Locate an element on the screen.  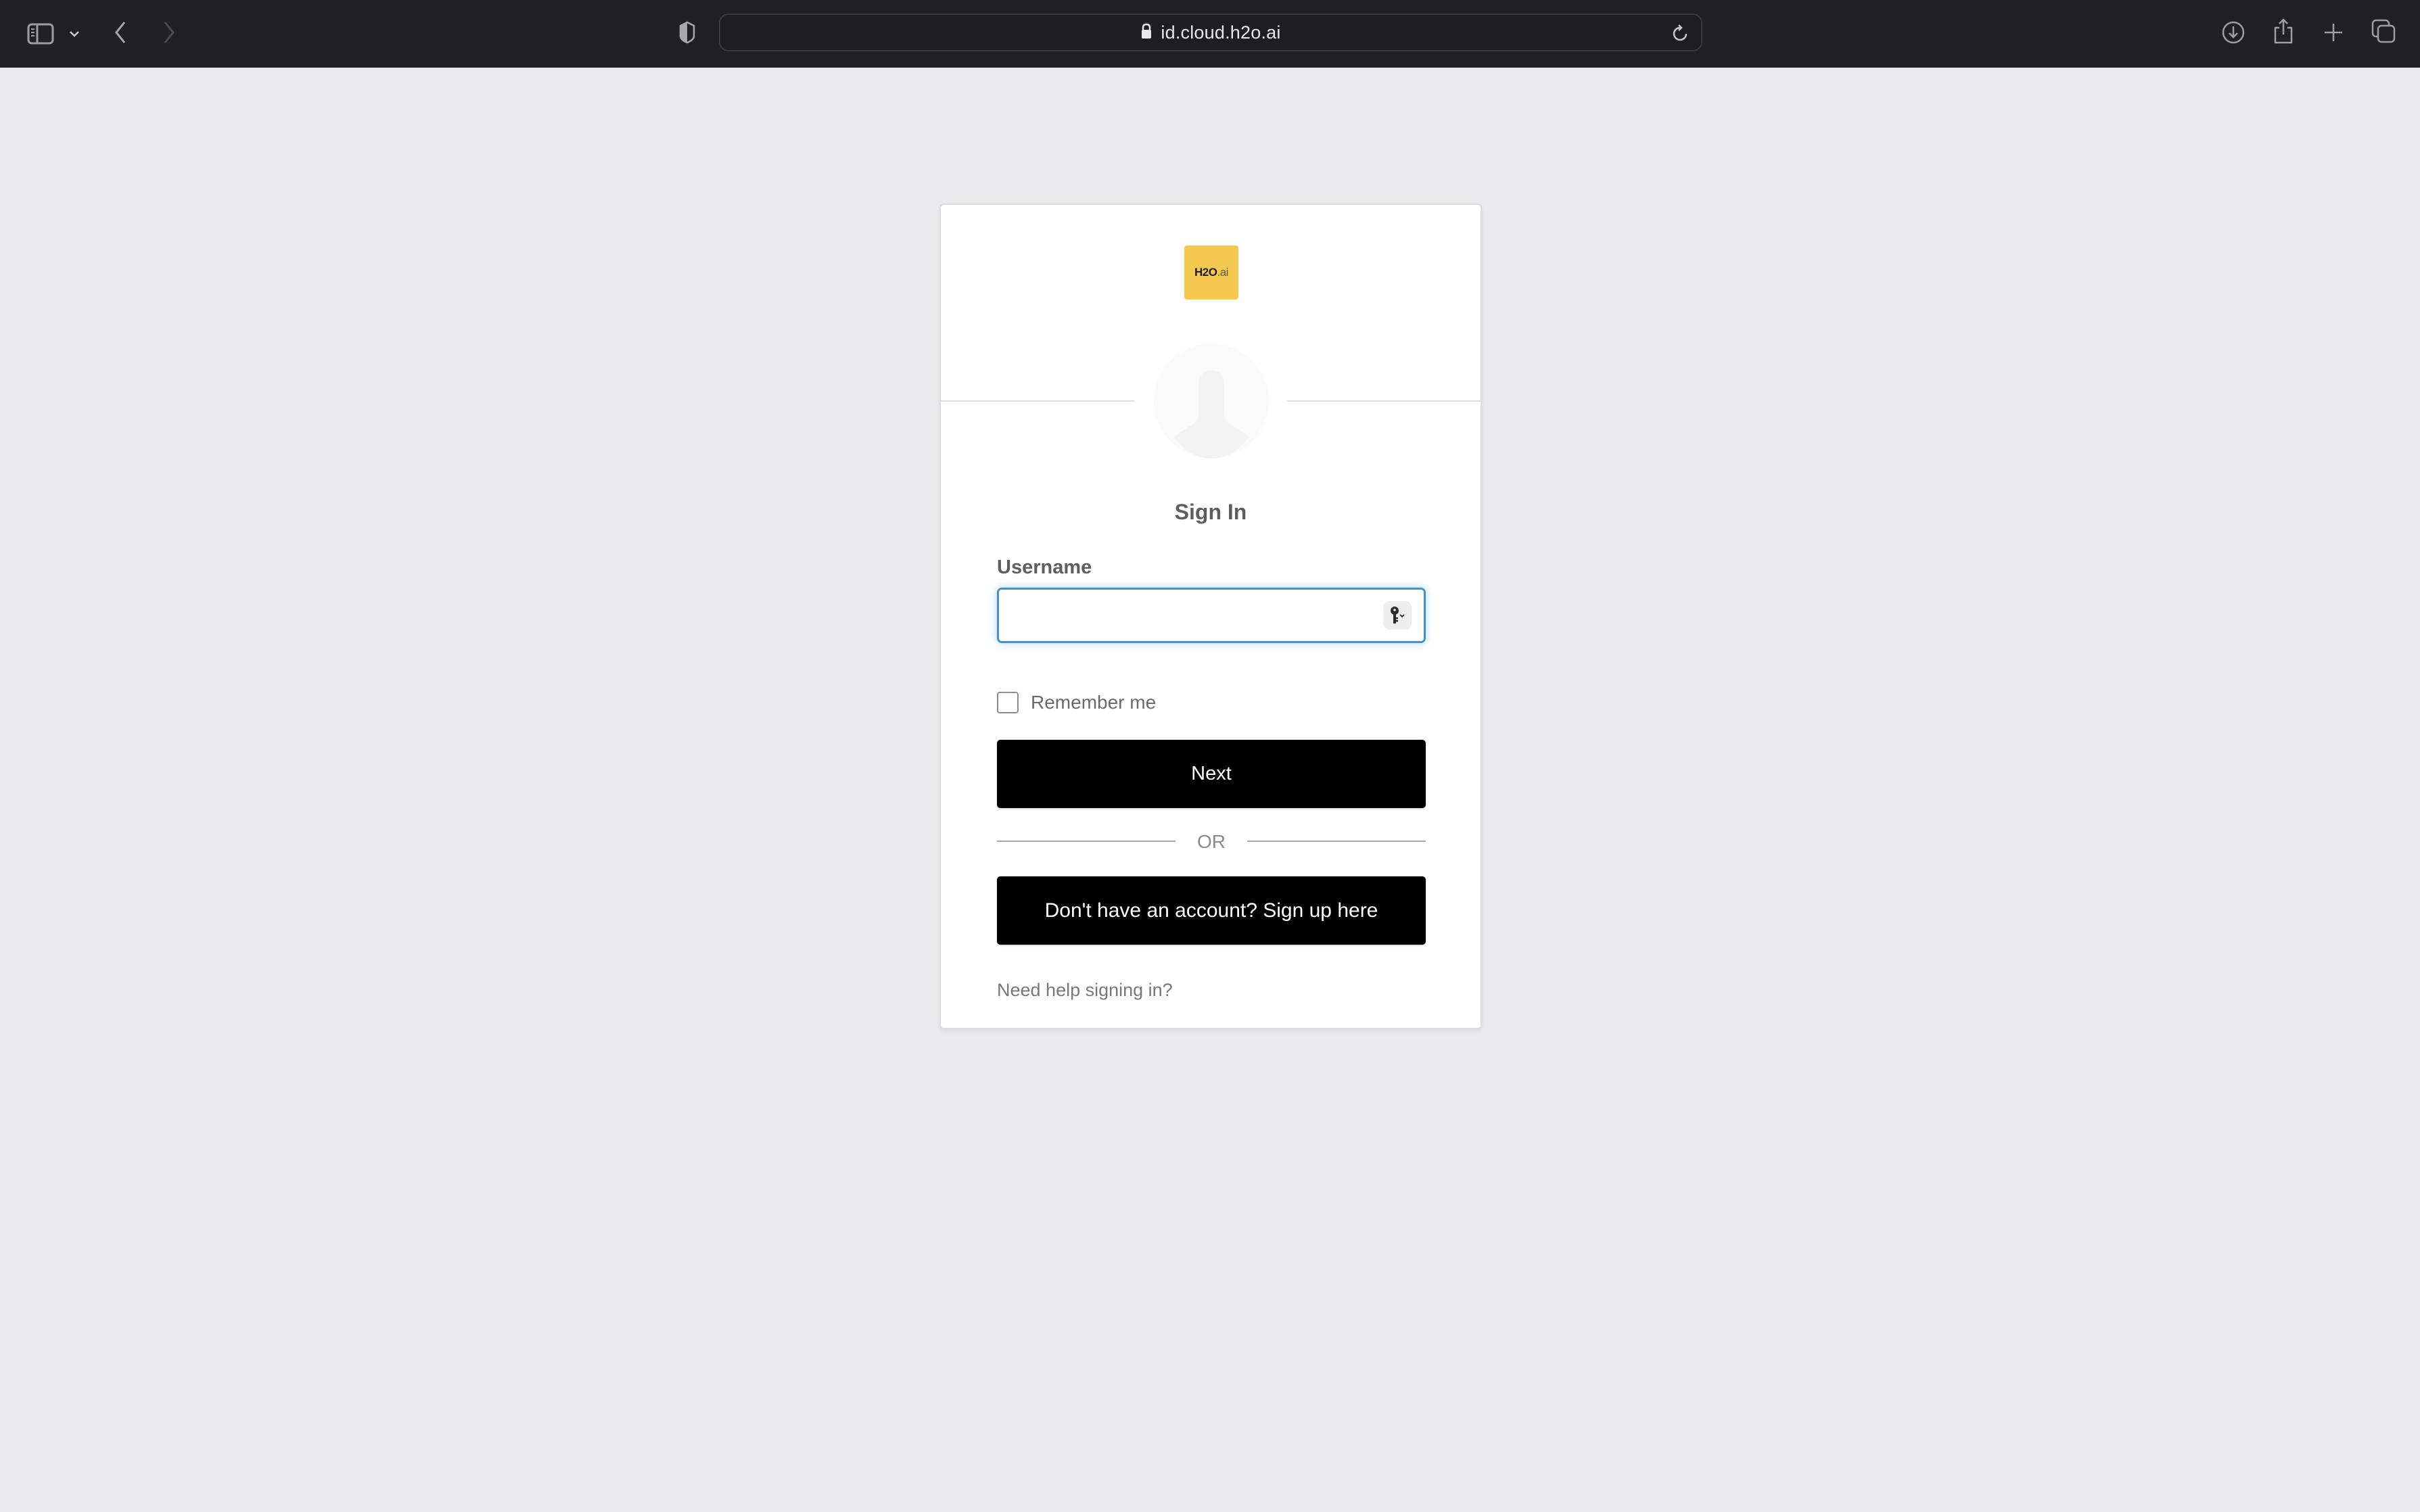
page-title: Sign In is located at coordinates (1210, 512).